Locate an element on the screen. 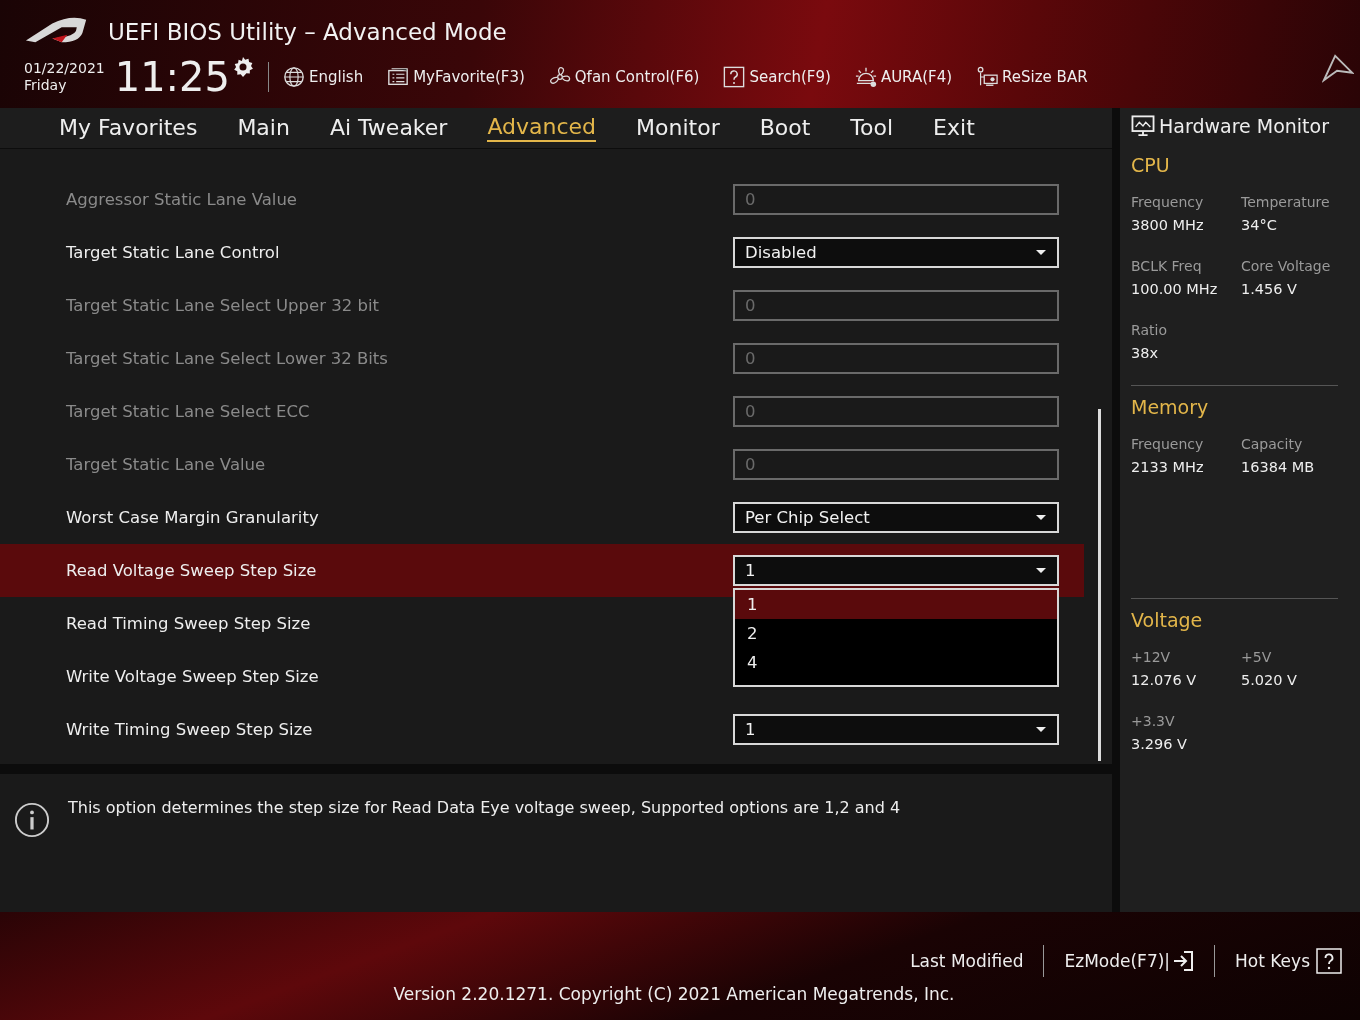 The height and width of the screenshot is (1020, 1360). pointer-icon is located at coordinates (1338, 68).